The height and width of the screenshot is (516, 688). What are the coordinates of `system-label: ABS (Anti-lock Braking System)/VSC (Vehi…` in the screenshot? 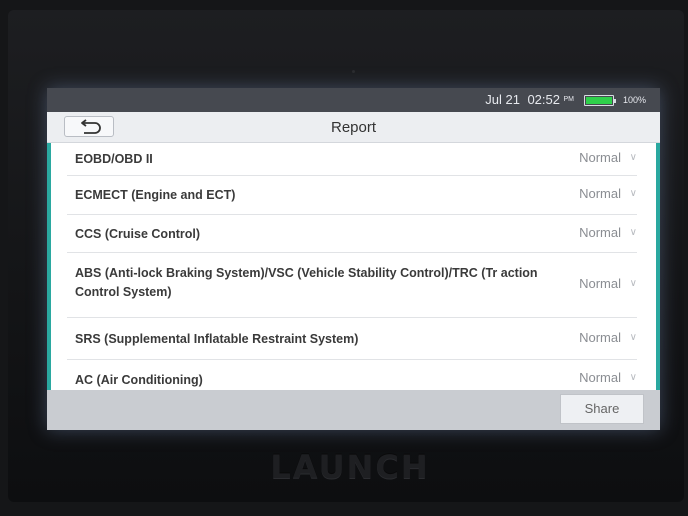 It's located at (306, 282).